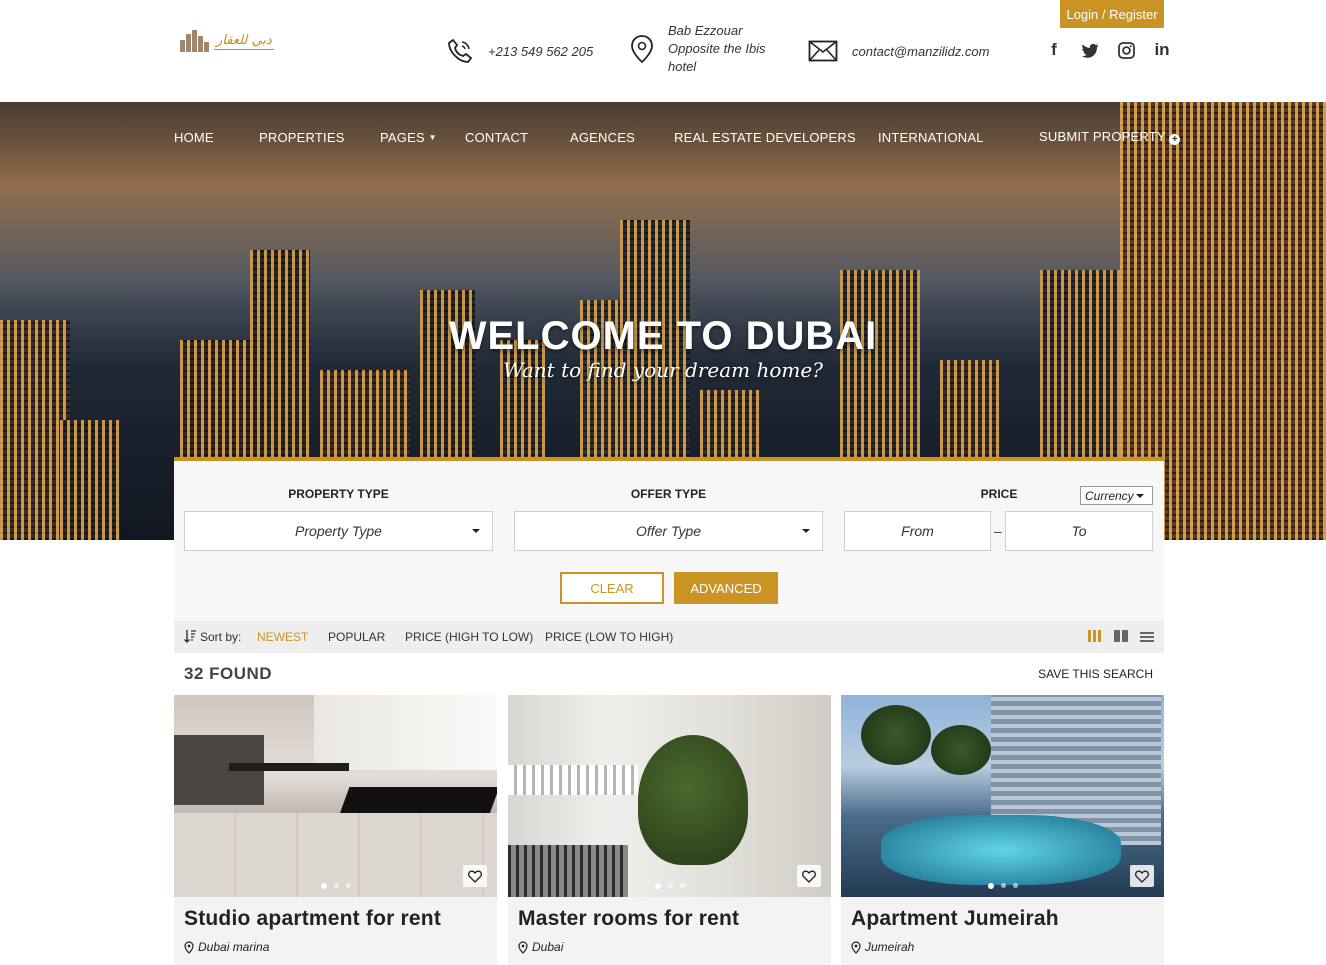  I want to click on sort-popular: POPULAR, so click(356, 637).